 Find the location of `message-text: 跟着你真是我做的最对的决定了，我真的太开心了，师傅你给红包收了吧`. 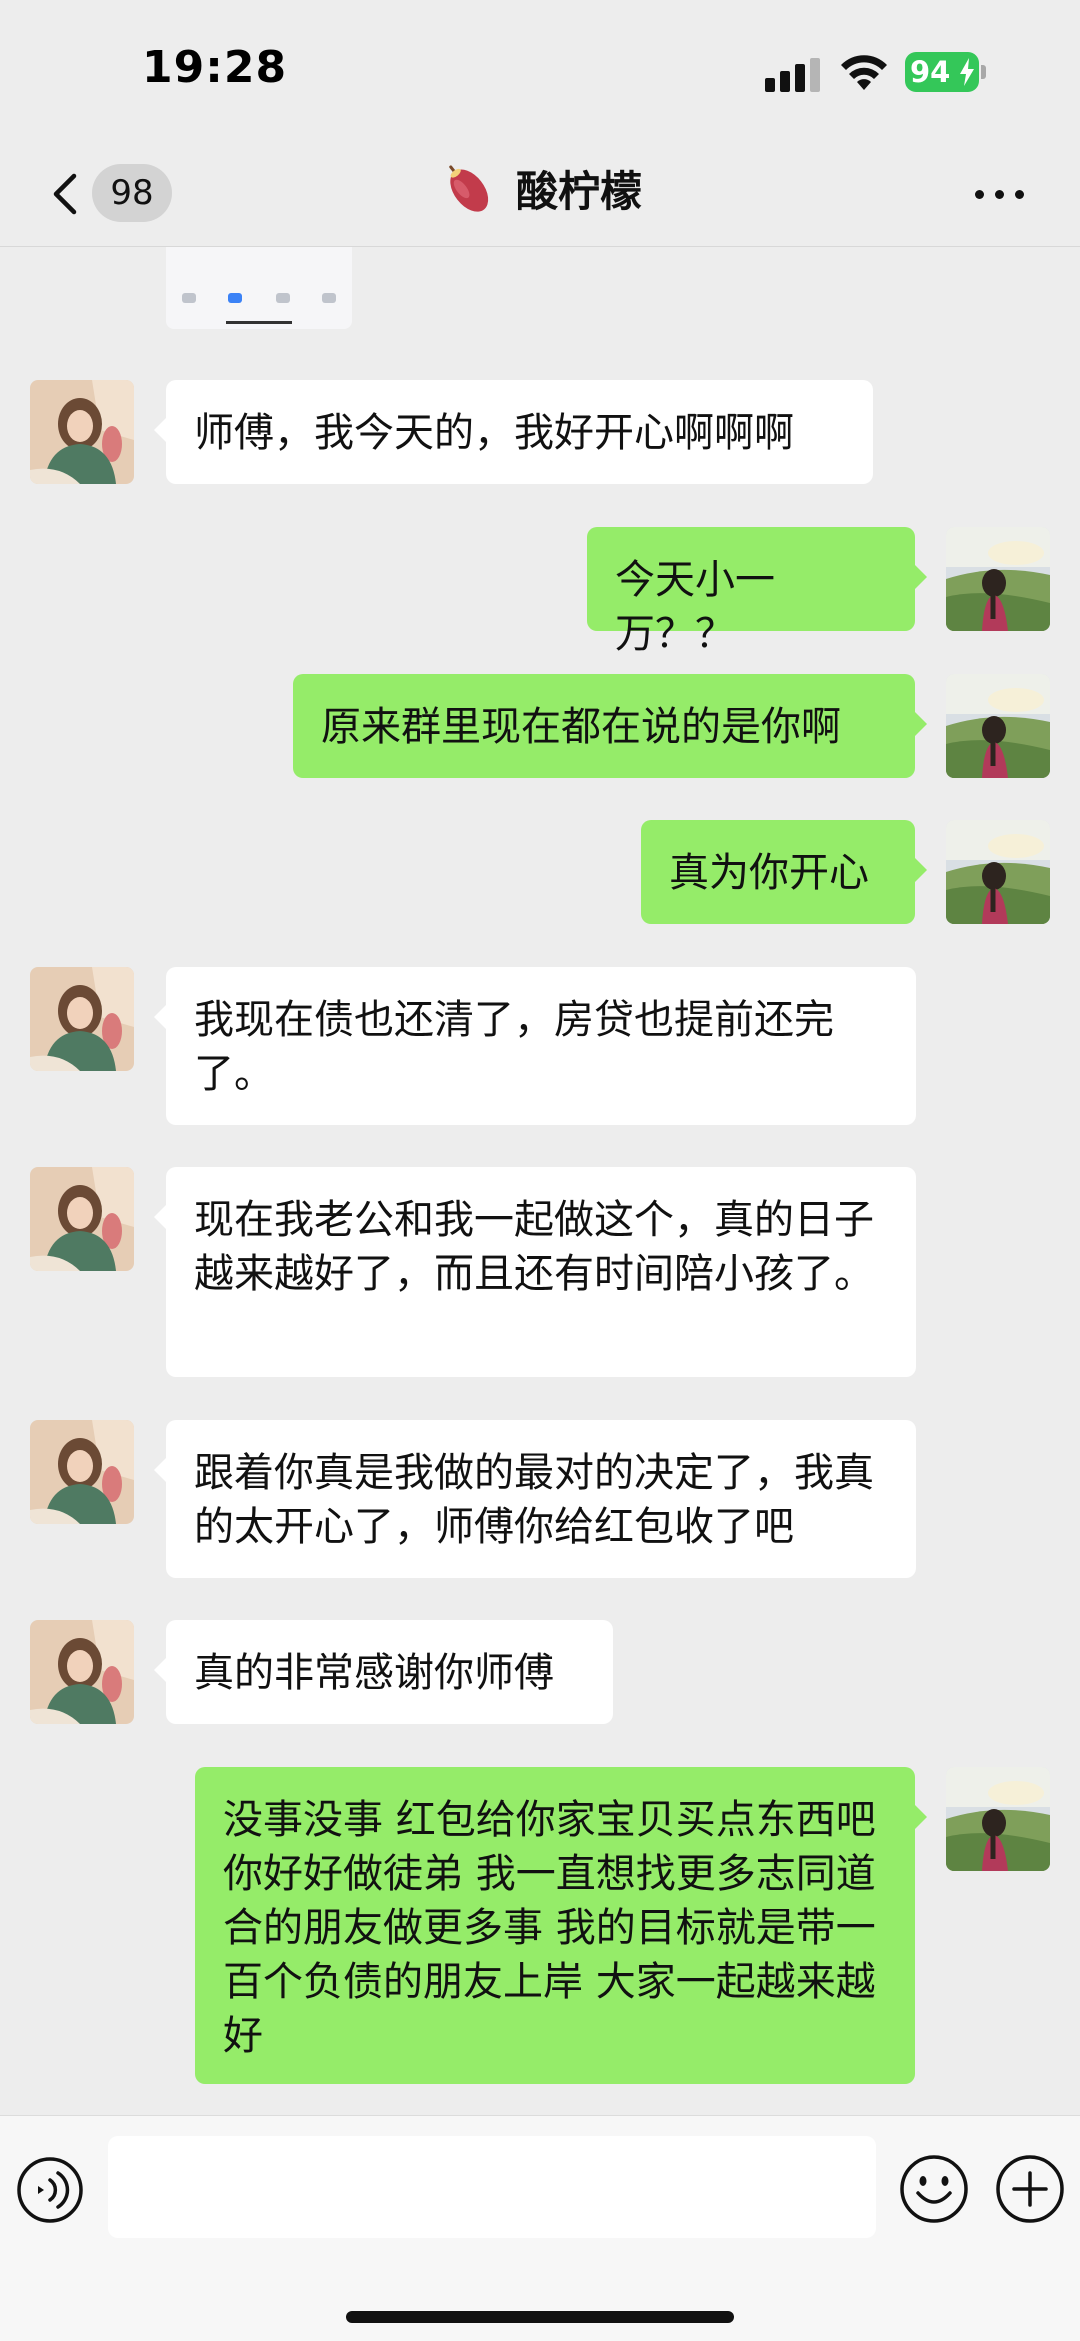

message-text: 跟着你真是我做的最对的决定了，我真的太开心了，师傅你给红包收了吧 is located at coordinates (534, 1500).